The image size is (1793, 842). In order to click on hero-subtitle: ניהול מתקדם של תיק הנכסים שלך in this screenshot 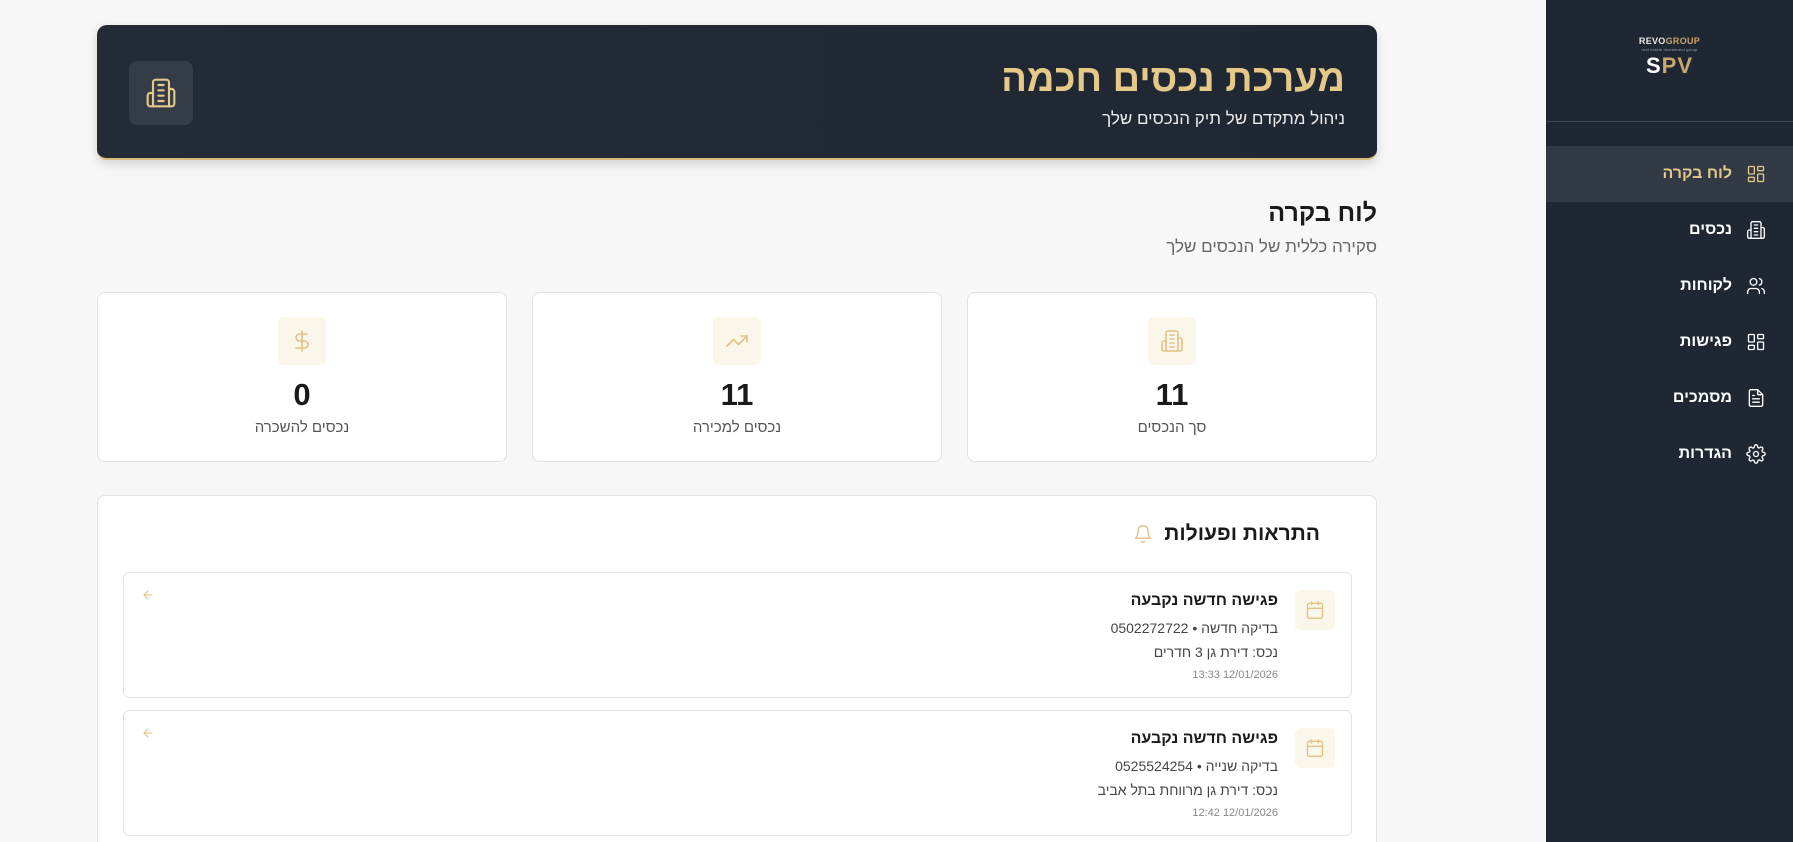, I will do `click(1223, 118)`.